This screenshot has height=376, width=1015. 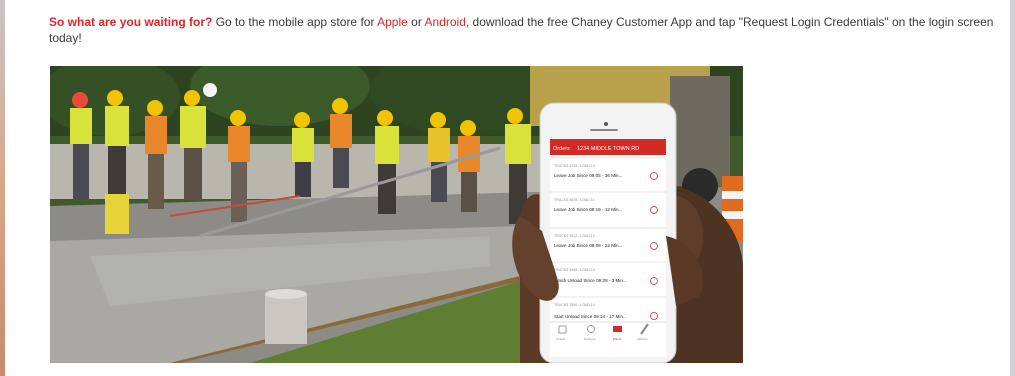 I want to click on phone-tab-label: Plants, so click(x=617, y=339).